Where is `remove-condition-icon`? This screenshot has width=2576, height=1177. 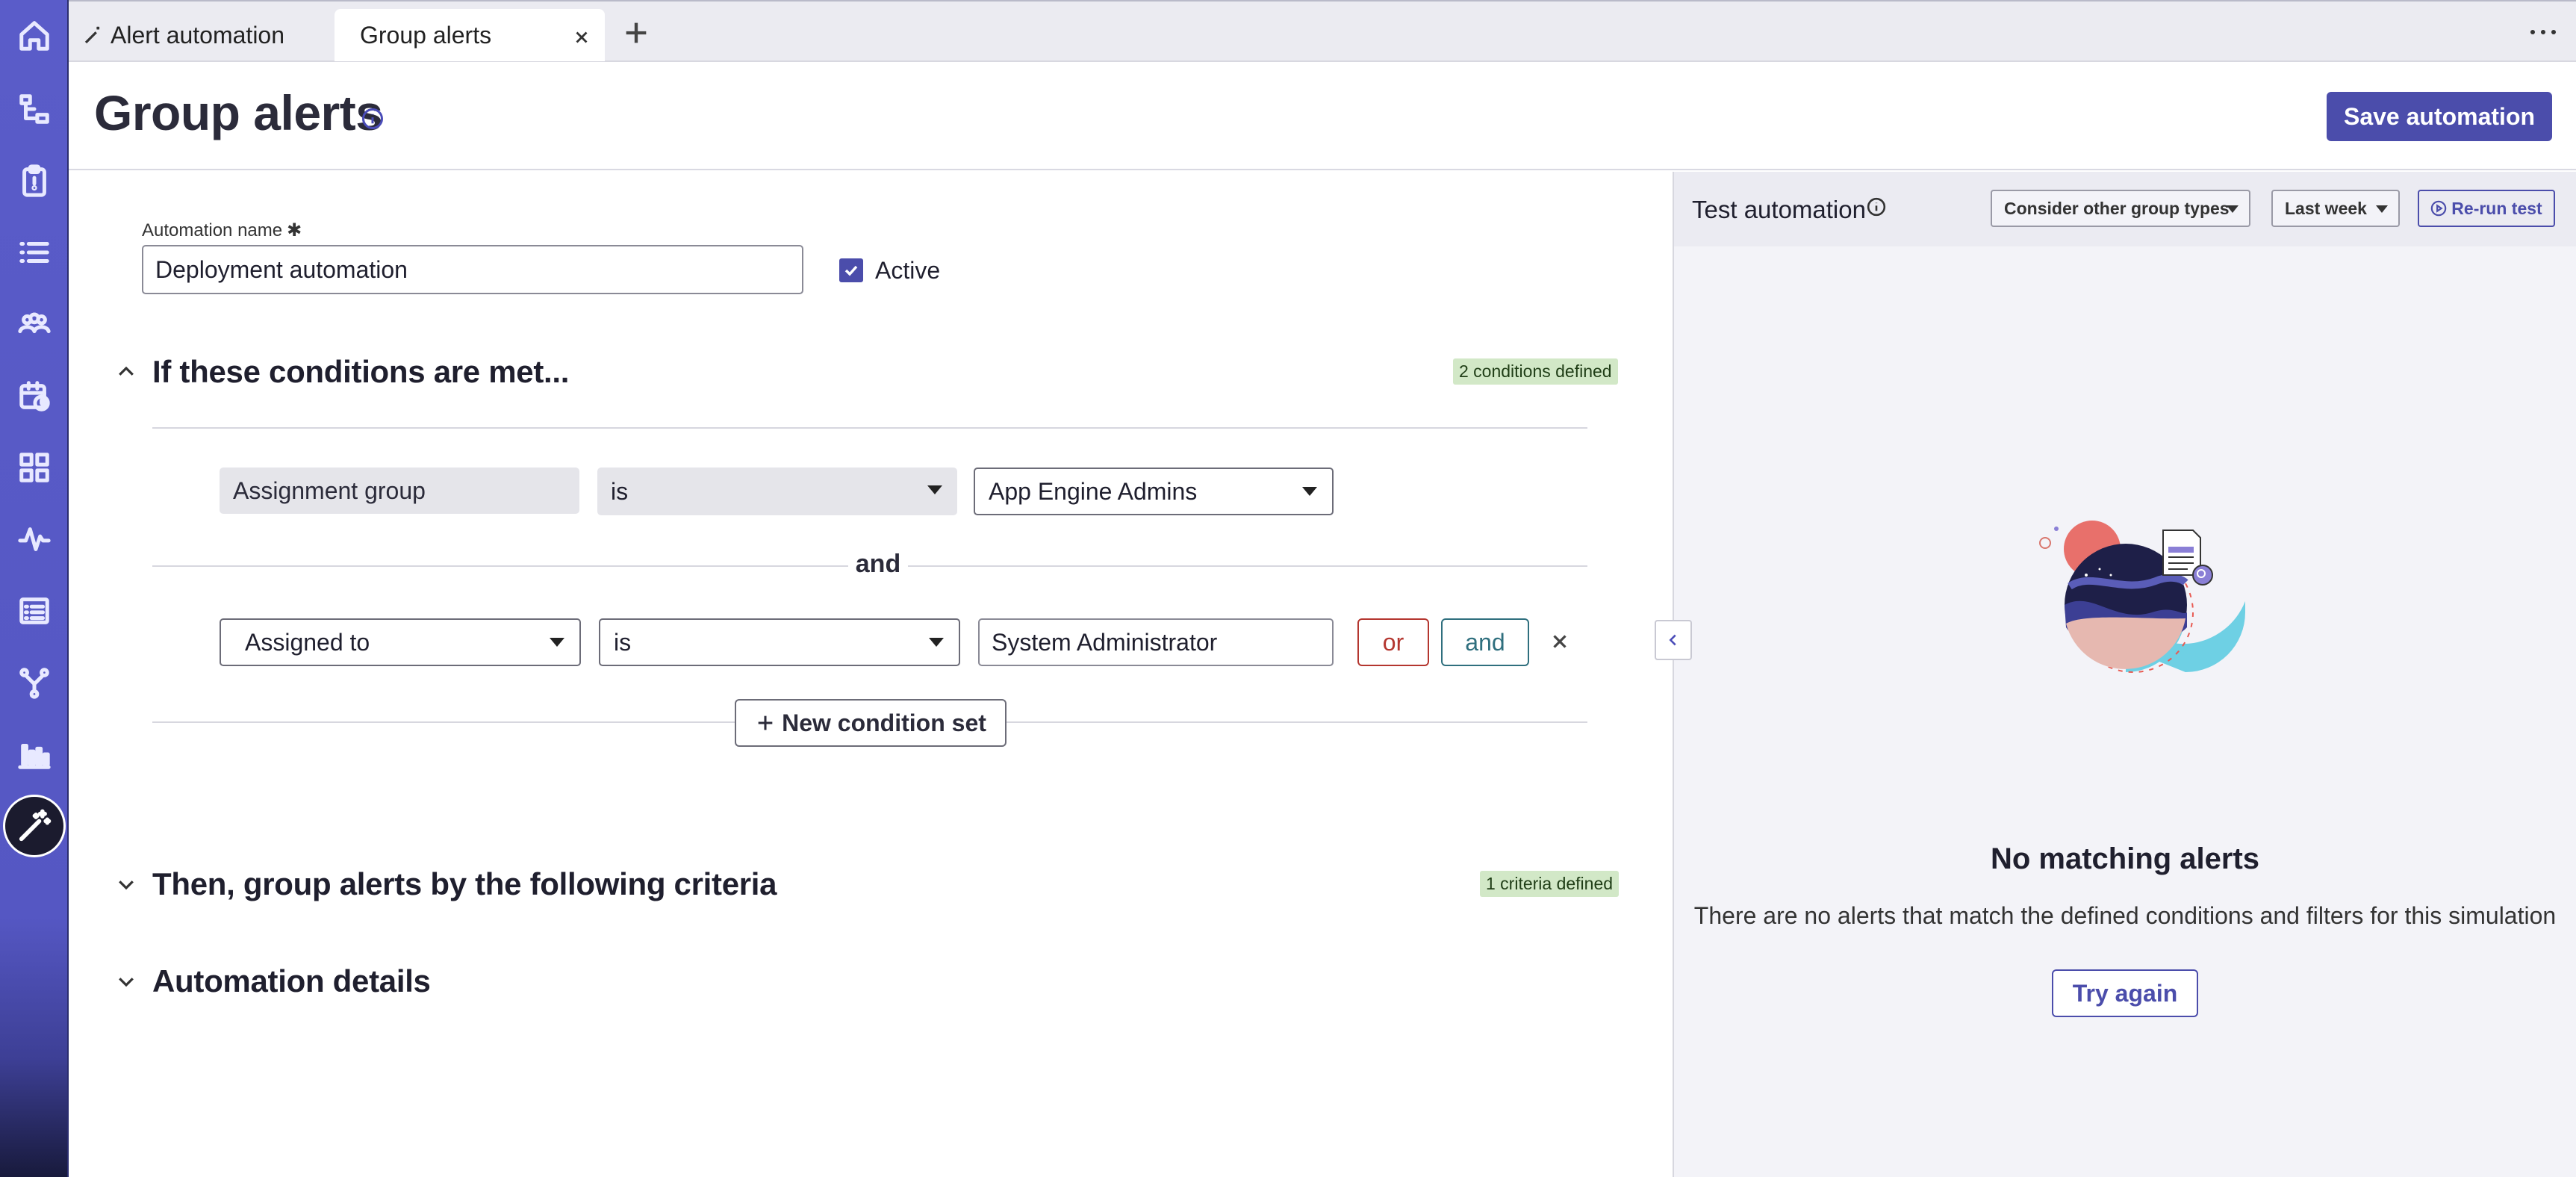 remove-condition-icon is located at coordinates (1560, 641).